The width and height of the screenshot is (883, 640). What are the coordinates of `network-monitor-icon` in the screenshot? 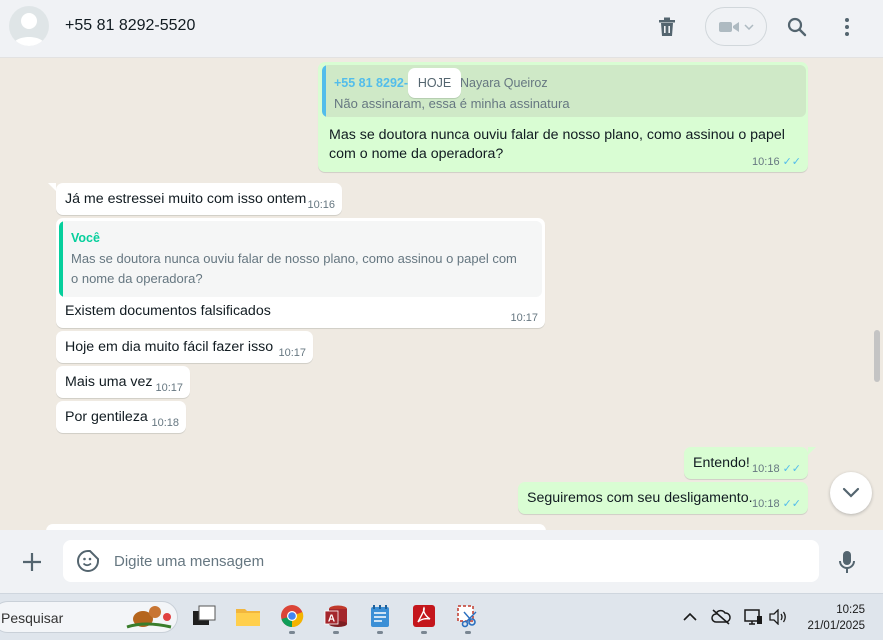 It's located at (753, 617).